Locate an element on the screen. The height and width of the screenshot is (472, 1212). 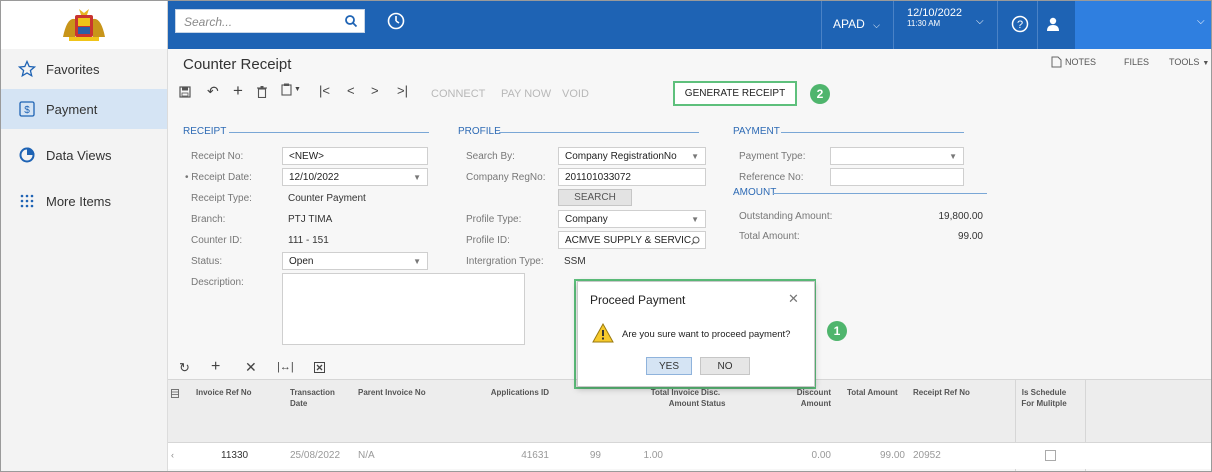
step-badge: 1 is located at coordinates (837, 331).